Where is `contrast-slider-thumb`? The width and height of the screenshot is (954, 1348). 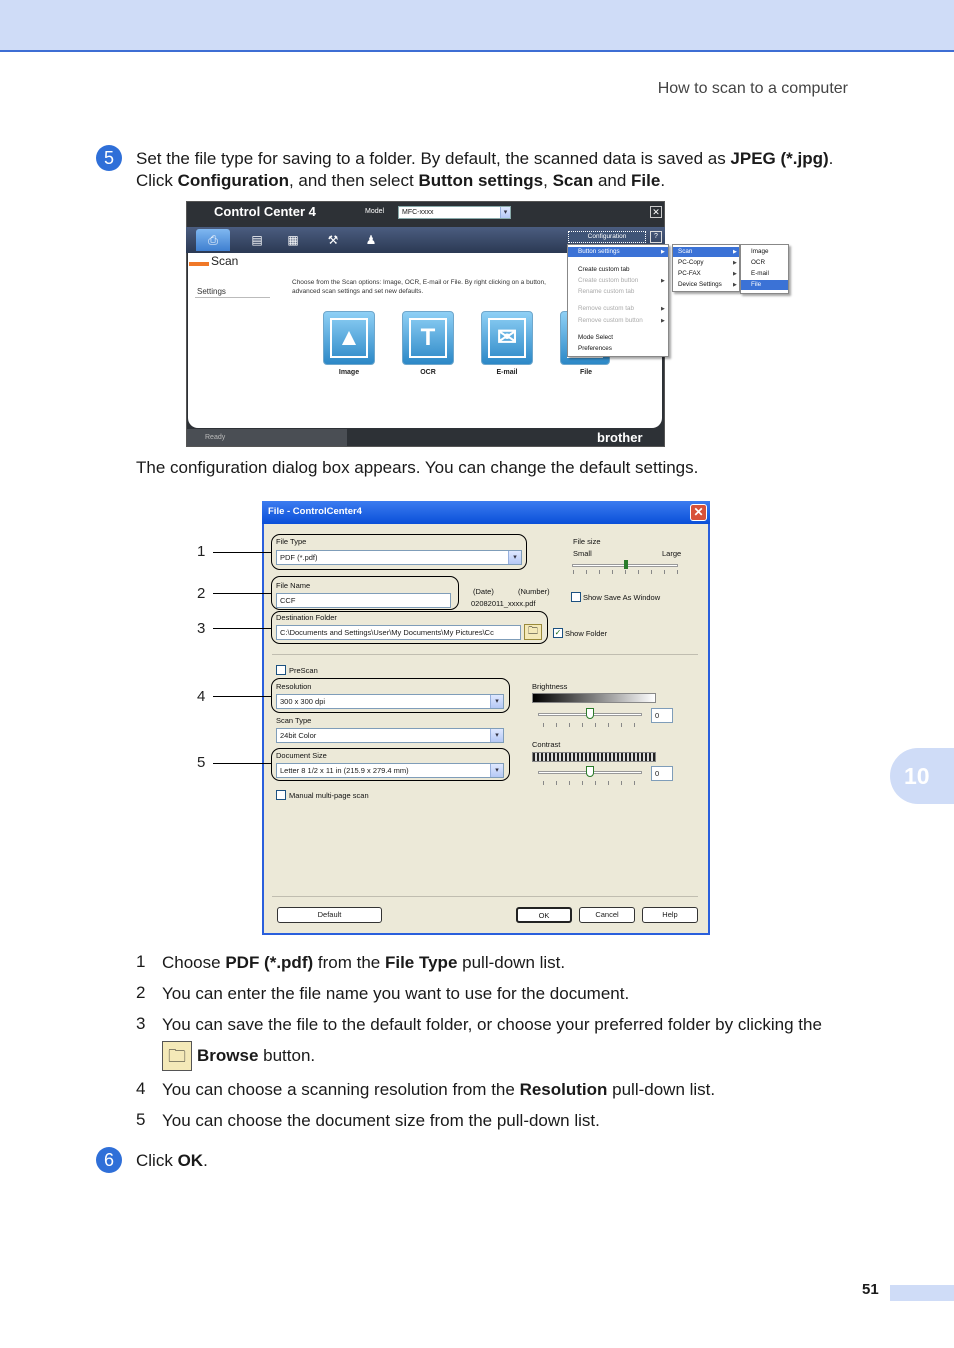 contrast-slider-thumb is located at coordinates (590, 771).